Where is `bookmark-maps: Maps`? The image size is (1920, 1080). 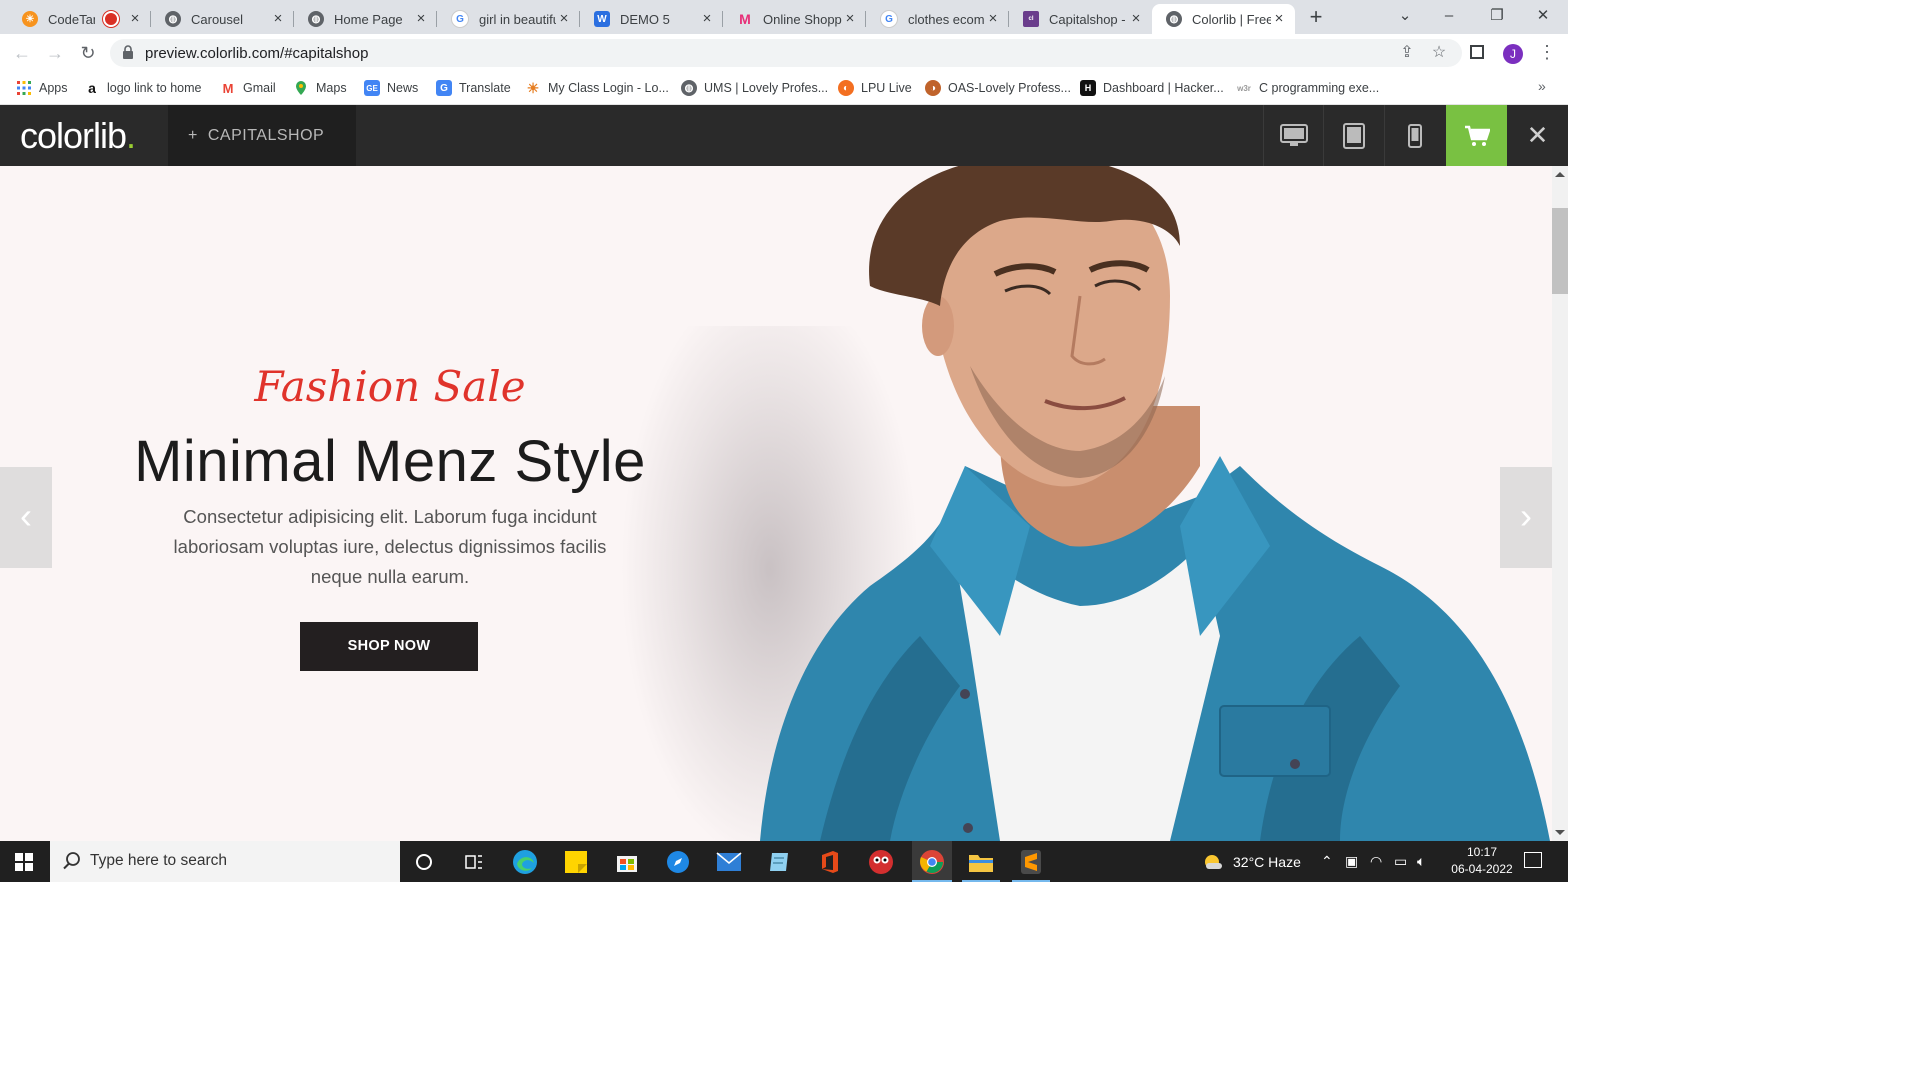 bookmark-maps: Maps is located at coordinates (320, 88).